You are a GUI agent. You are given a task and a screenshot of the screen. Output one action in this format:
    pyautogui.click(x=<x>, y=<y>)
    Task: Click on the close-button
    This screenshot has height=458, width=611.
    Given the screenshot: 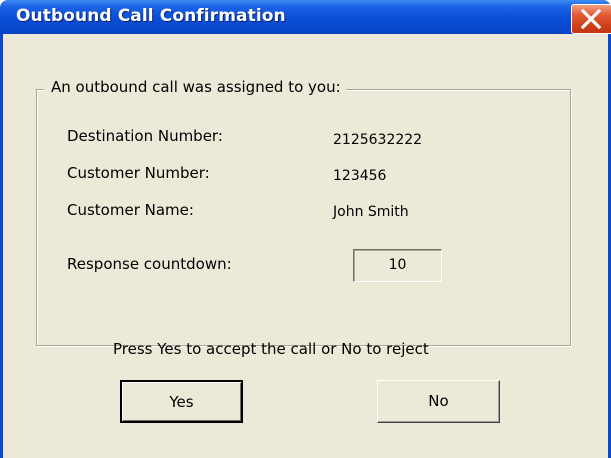 What is the action you would take?
    pyautogui.click(x=591, y=19)
    